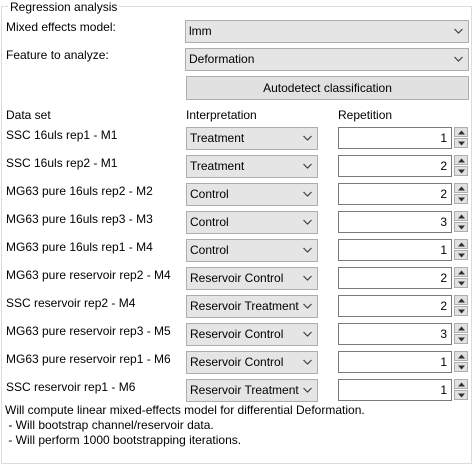 This screenshot has width=475, height=467. Describe the element at coordinates (109, 425) in the screenshot. I see `footer-line-2: - Will bootstrap channel/reservoir data.` at that location.